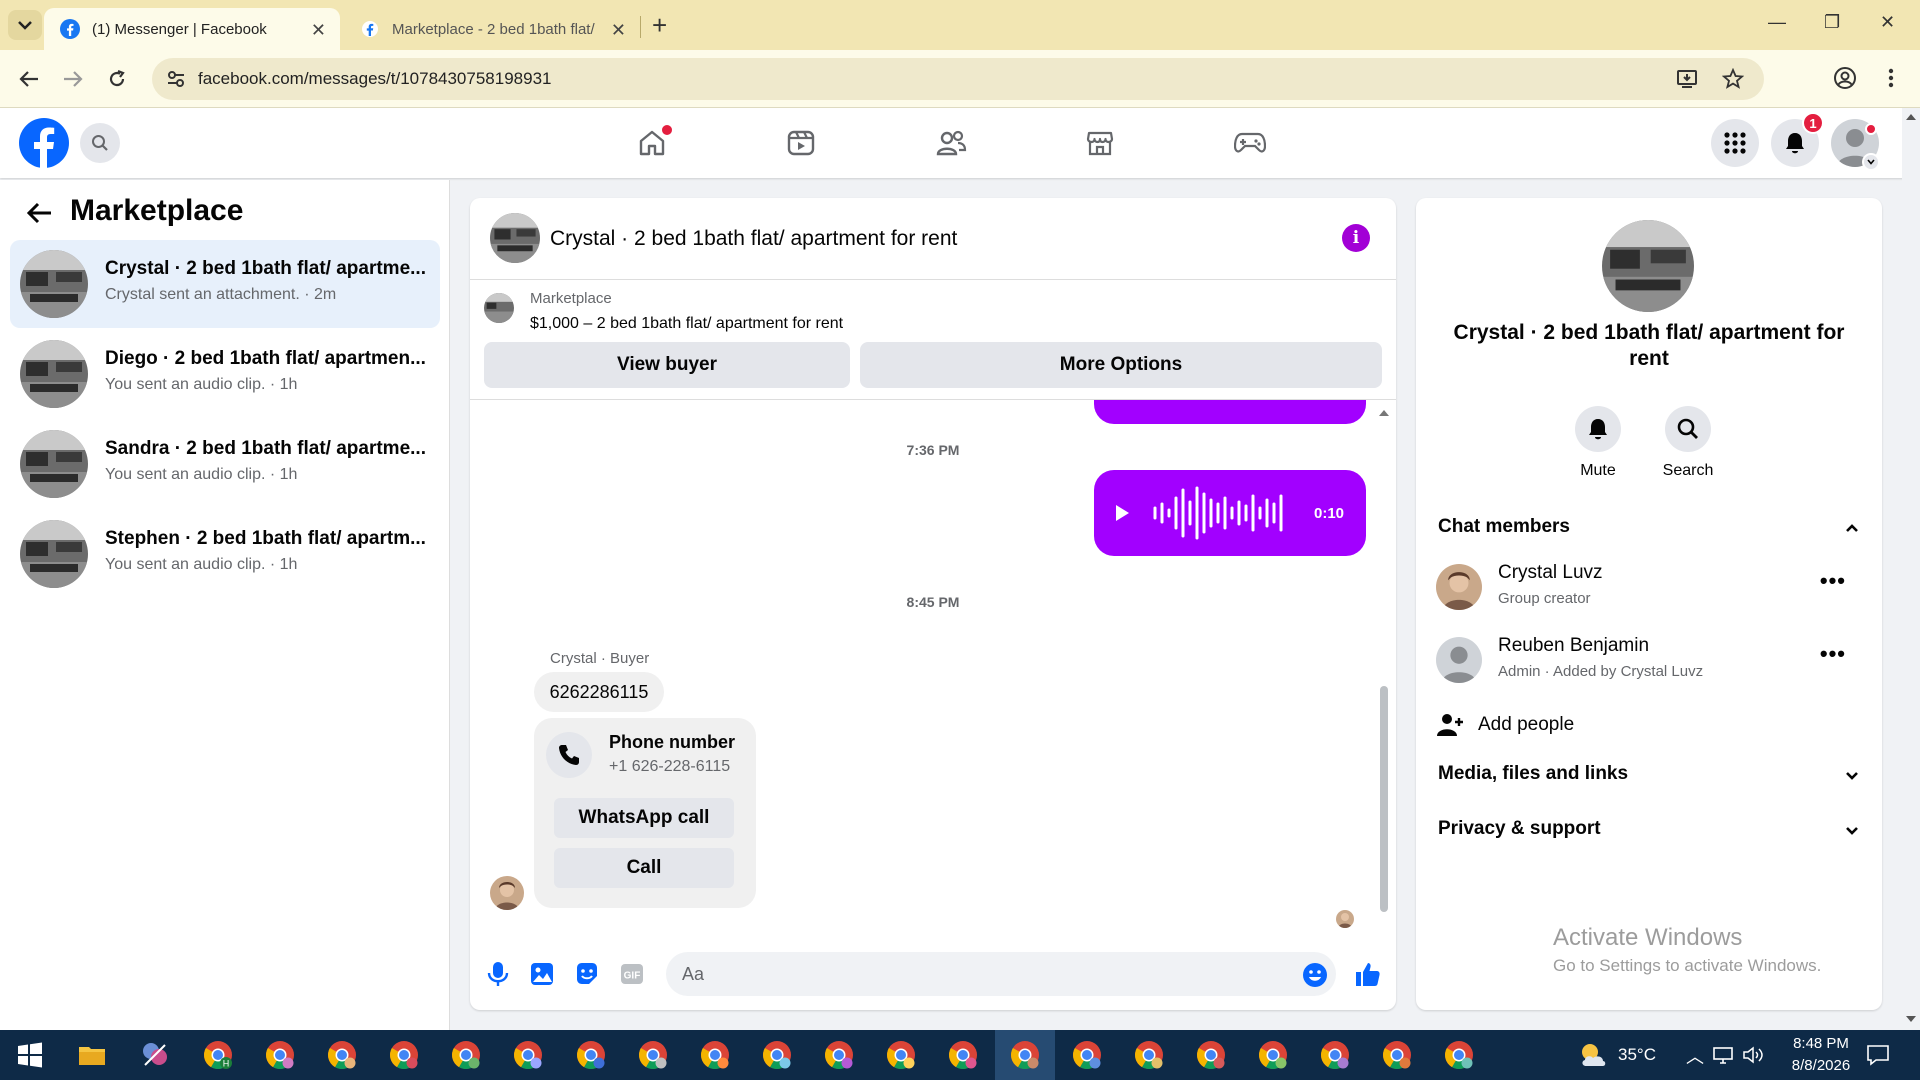  What do you see at coordinates (644, 818) in the screenshot?
I see `whatsapp-call-button: WhatsApp call` at bounding box center [644, 818].